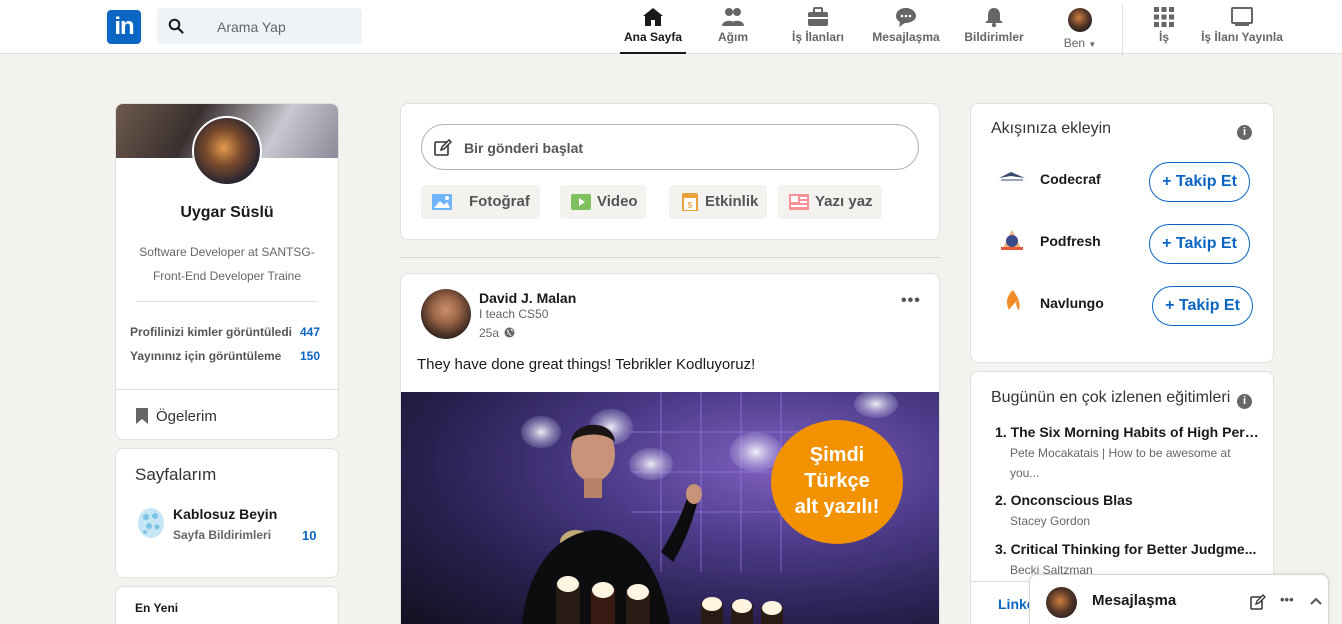  I want to click on stat-profile-views: Profilinizi kimler görüntüledi 447, so click(225, 332).